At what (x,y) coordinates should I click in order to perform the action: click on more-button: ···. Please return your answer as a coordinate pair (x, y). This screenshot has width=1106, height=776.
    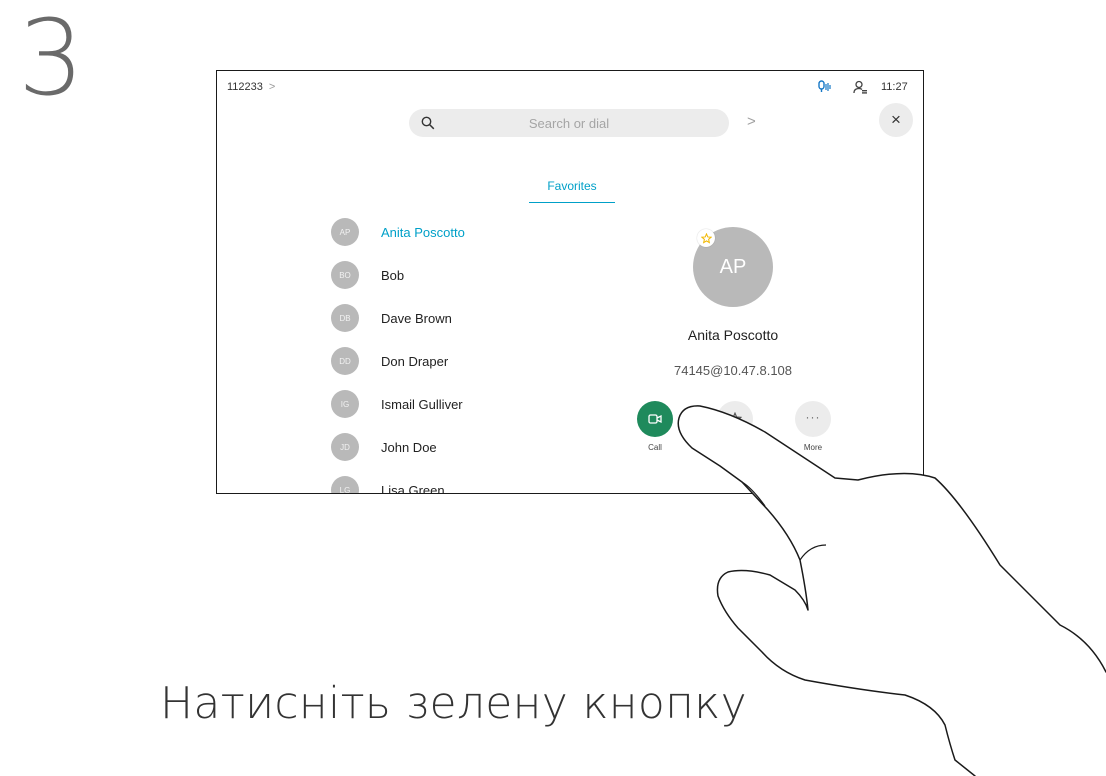
    Looking at the image, I should click on (813, 419).